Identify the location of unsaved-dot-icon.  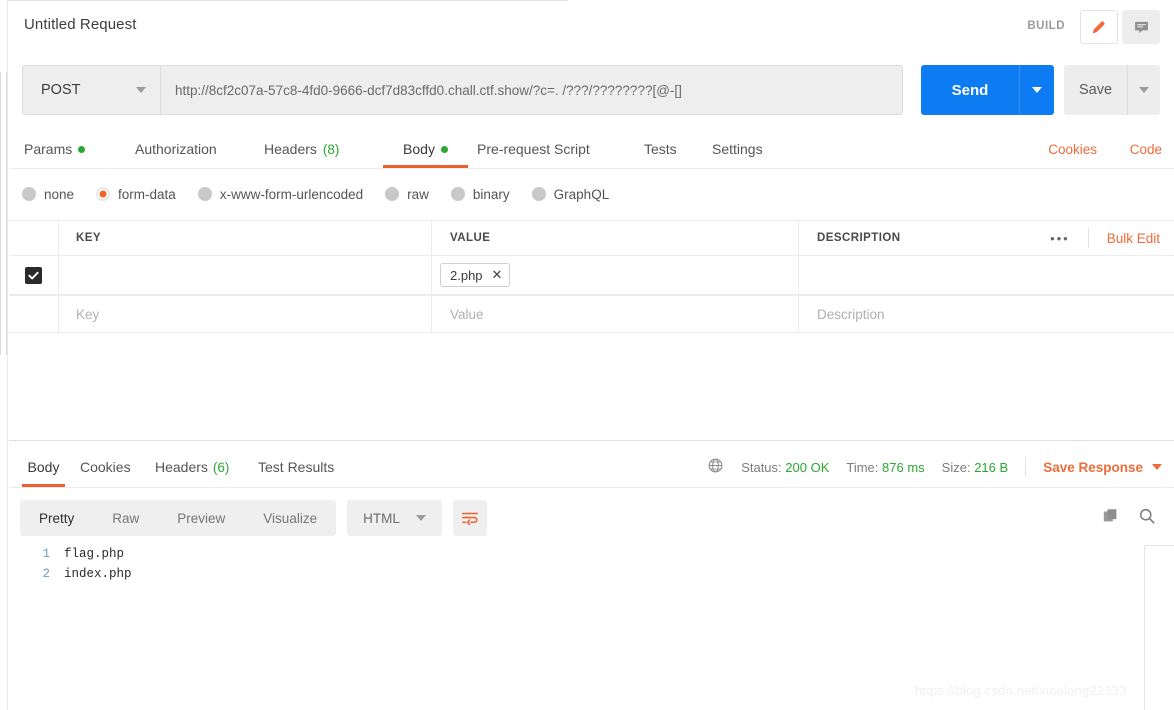
(82, 149).